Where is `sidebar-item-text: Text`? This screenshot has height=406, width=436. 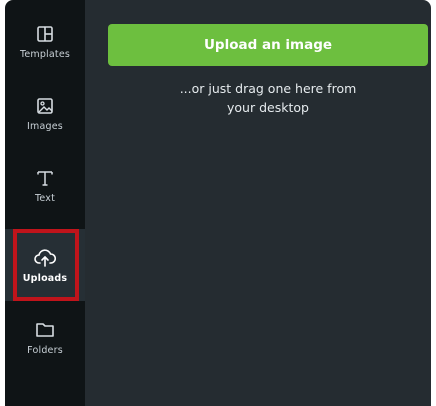 sidebar-item-text: Text is located at coordinates (45, 185).